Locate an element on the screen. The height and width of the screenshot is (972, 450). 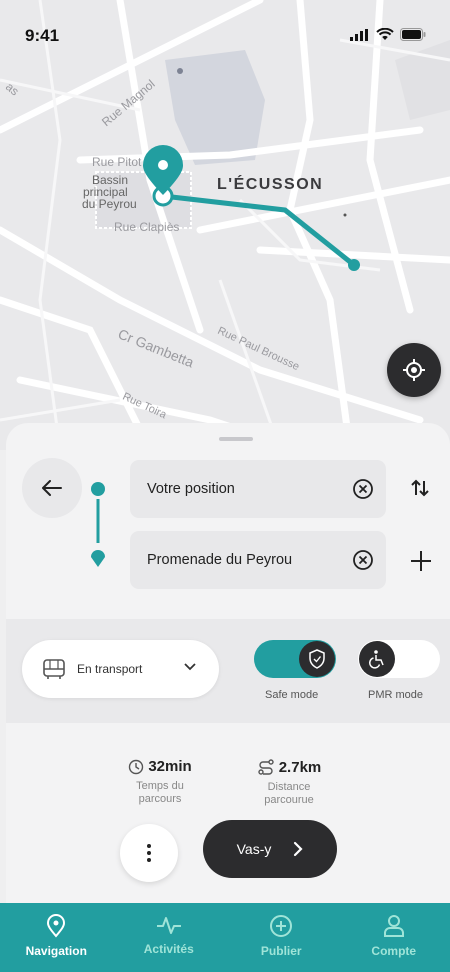
tab-label: Publier is located at coordinates (281, 951).